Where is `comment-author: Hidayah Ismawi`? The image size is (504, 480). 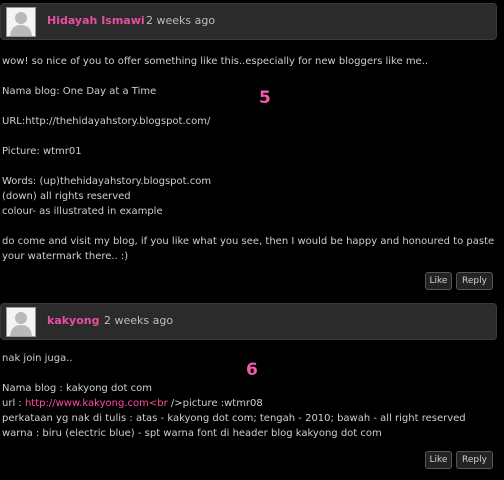
comment-author: Hidayah Ismawi is located at coordinates (96, 20).